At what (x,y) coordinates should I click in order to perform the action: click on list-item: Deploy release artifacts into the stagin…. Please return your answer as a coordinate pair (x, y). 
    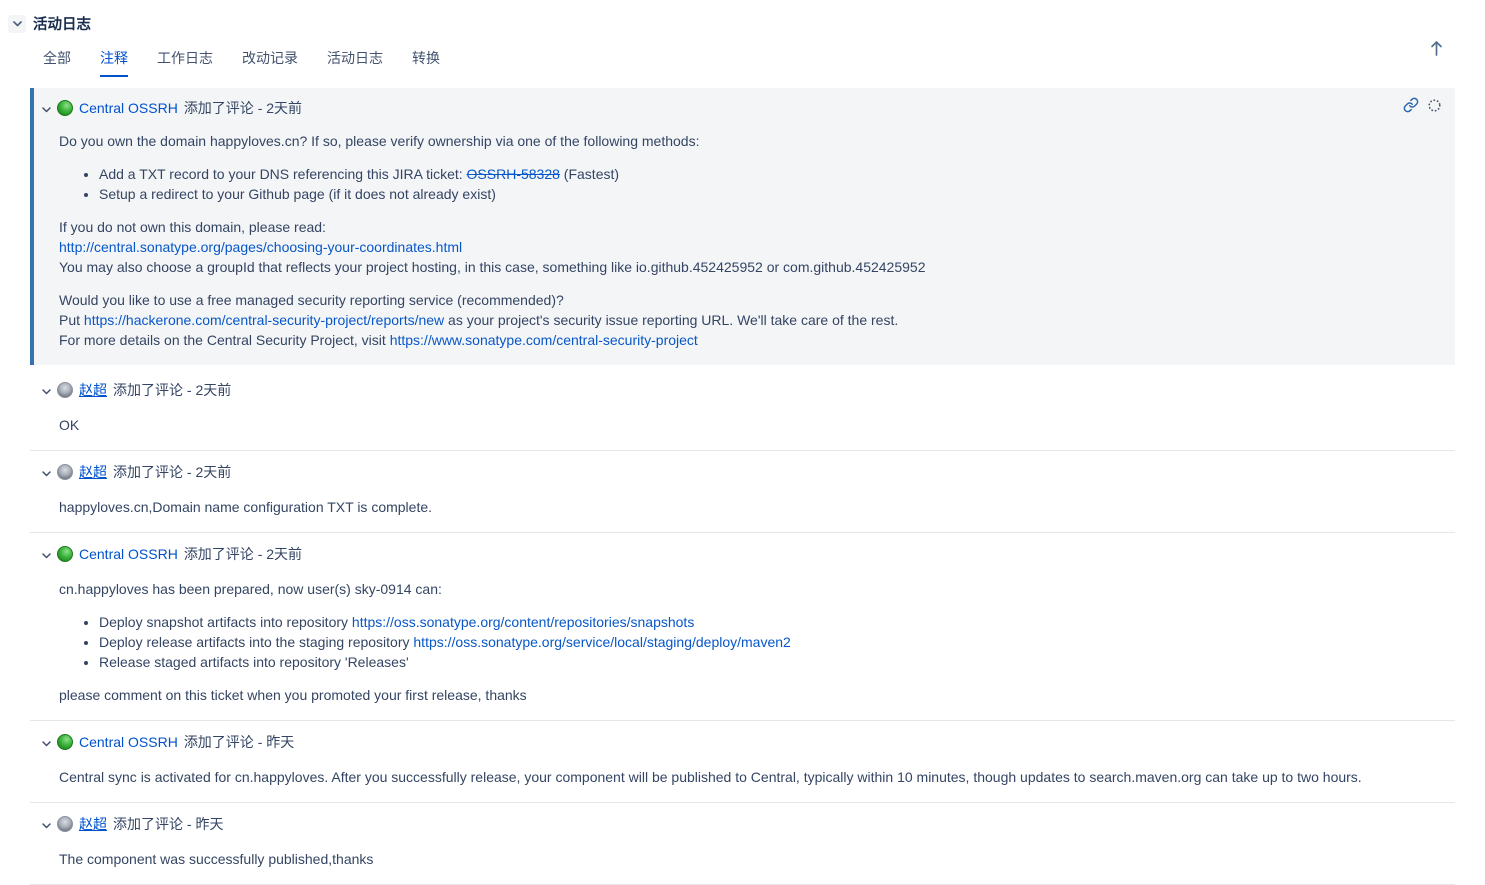
    Looking at the image, I should click on (777, 642).